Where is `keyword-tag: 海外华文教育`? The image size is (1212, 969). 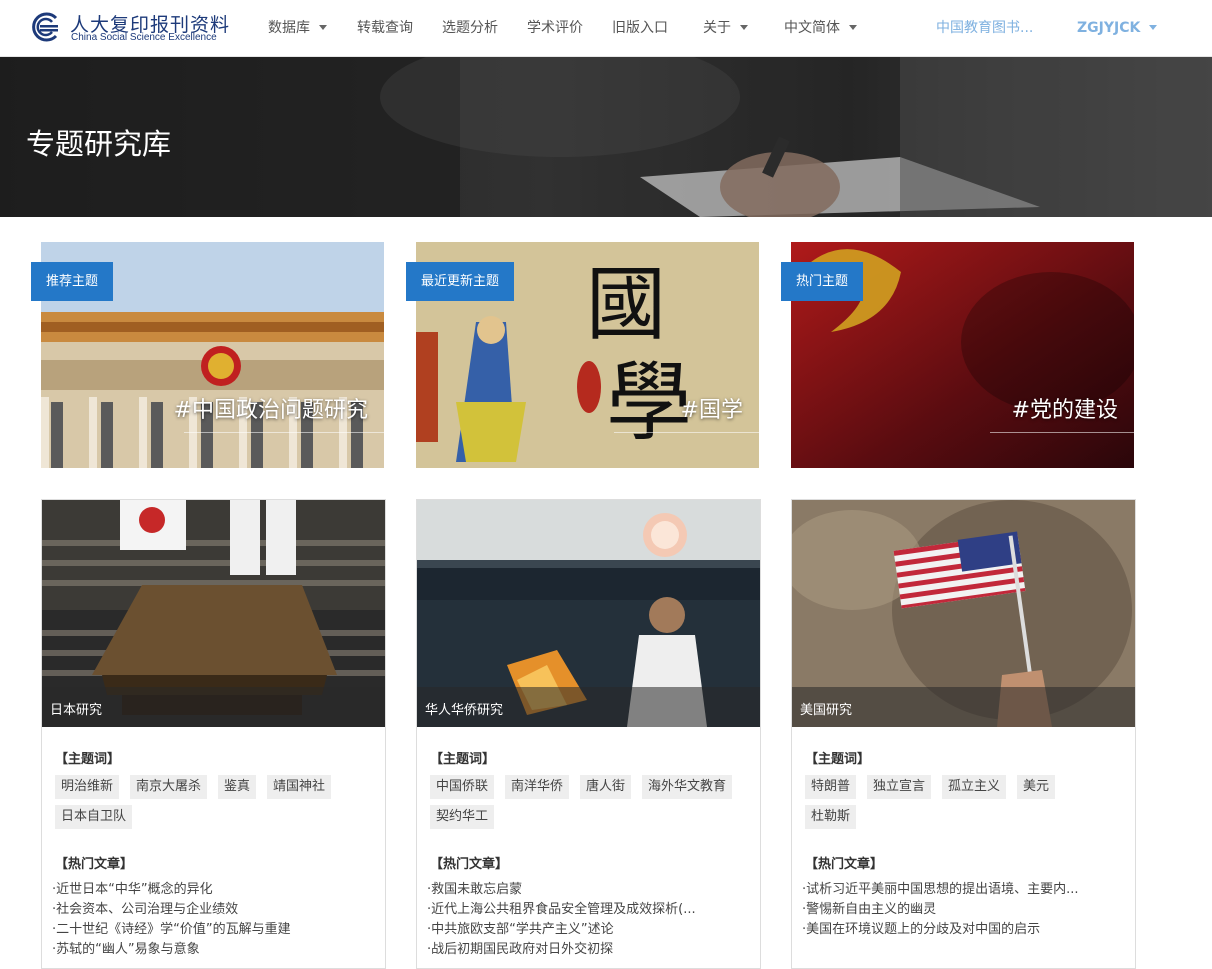
keyword-tag: 海外华文教育 is located at coordinates (687, 787).